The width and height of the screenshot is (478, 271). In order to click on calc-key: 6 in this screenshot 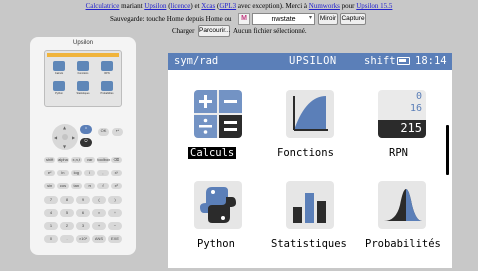, I will do `click(83, 213)`.